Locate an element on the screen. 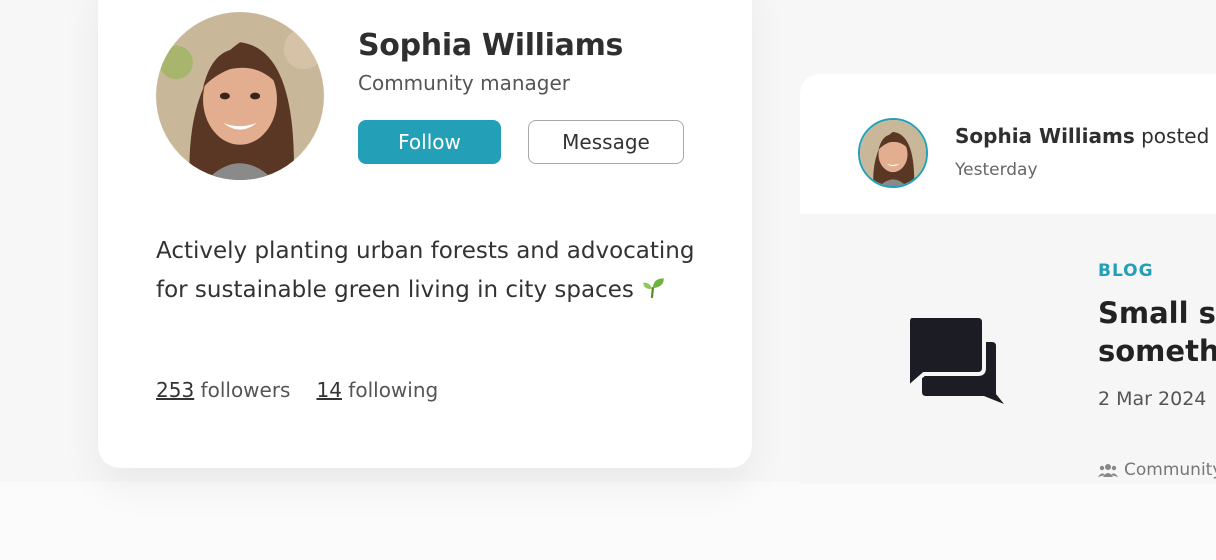  profile-stats: 253 followers 14 following is located at coordinates (297, 390).